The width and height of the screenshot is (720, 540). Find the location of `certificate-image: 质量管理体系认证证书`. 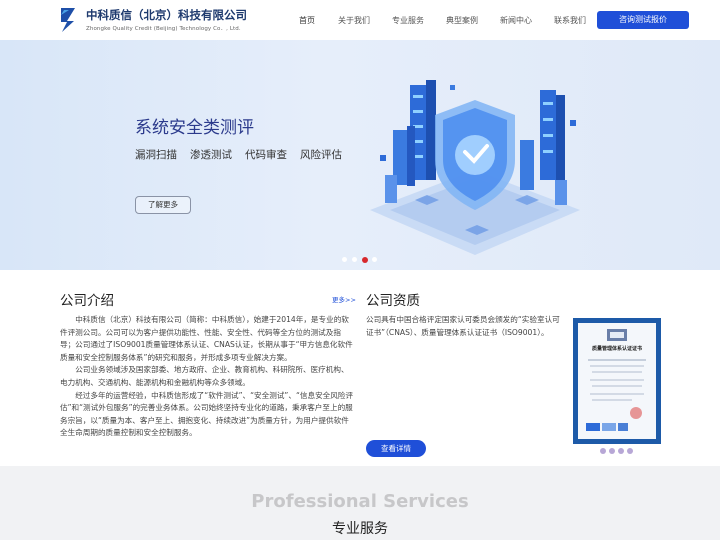

certificate-image: 质量管理体系认证证书 is located at coordinates (617, 381).